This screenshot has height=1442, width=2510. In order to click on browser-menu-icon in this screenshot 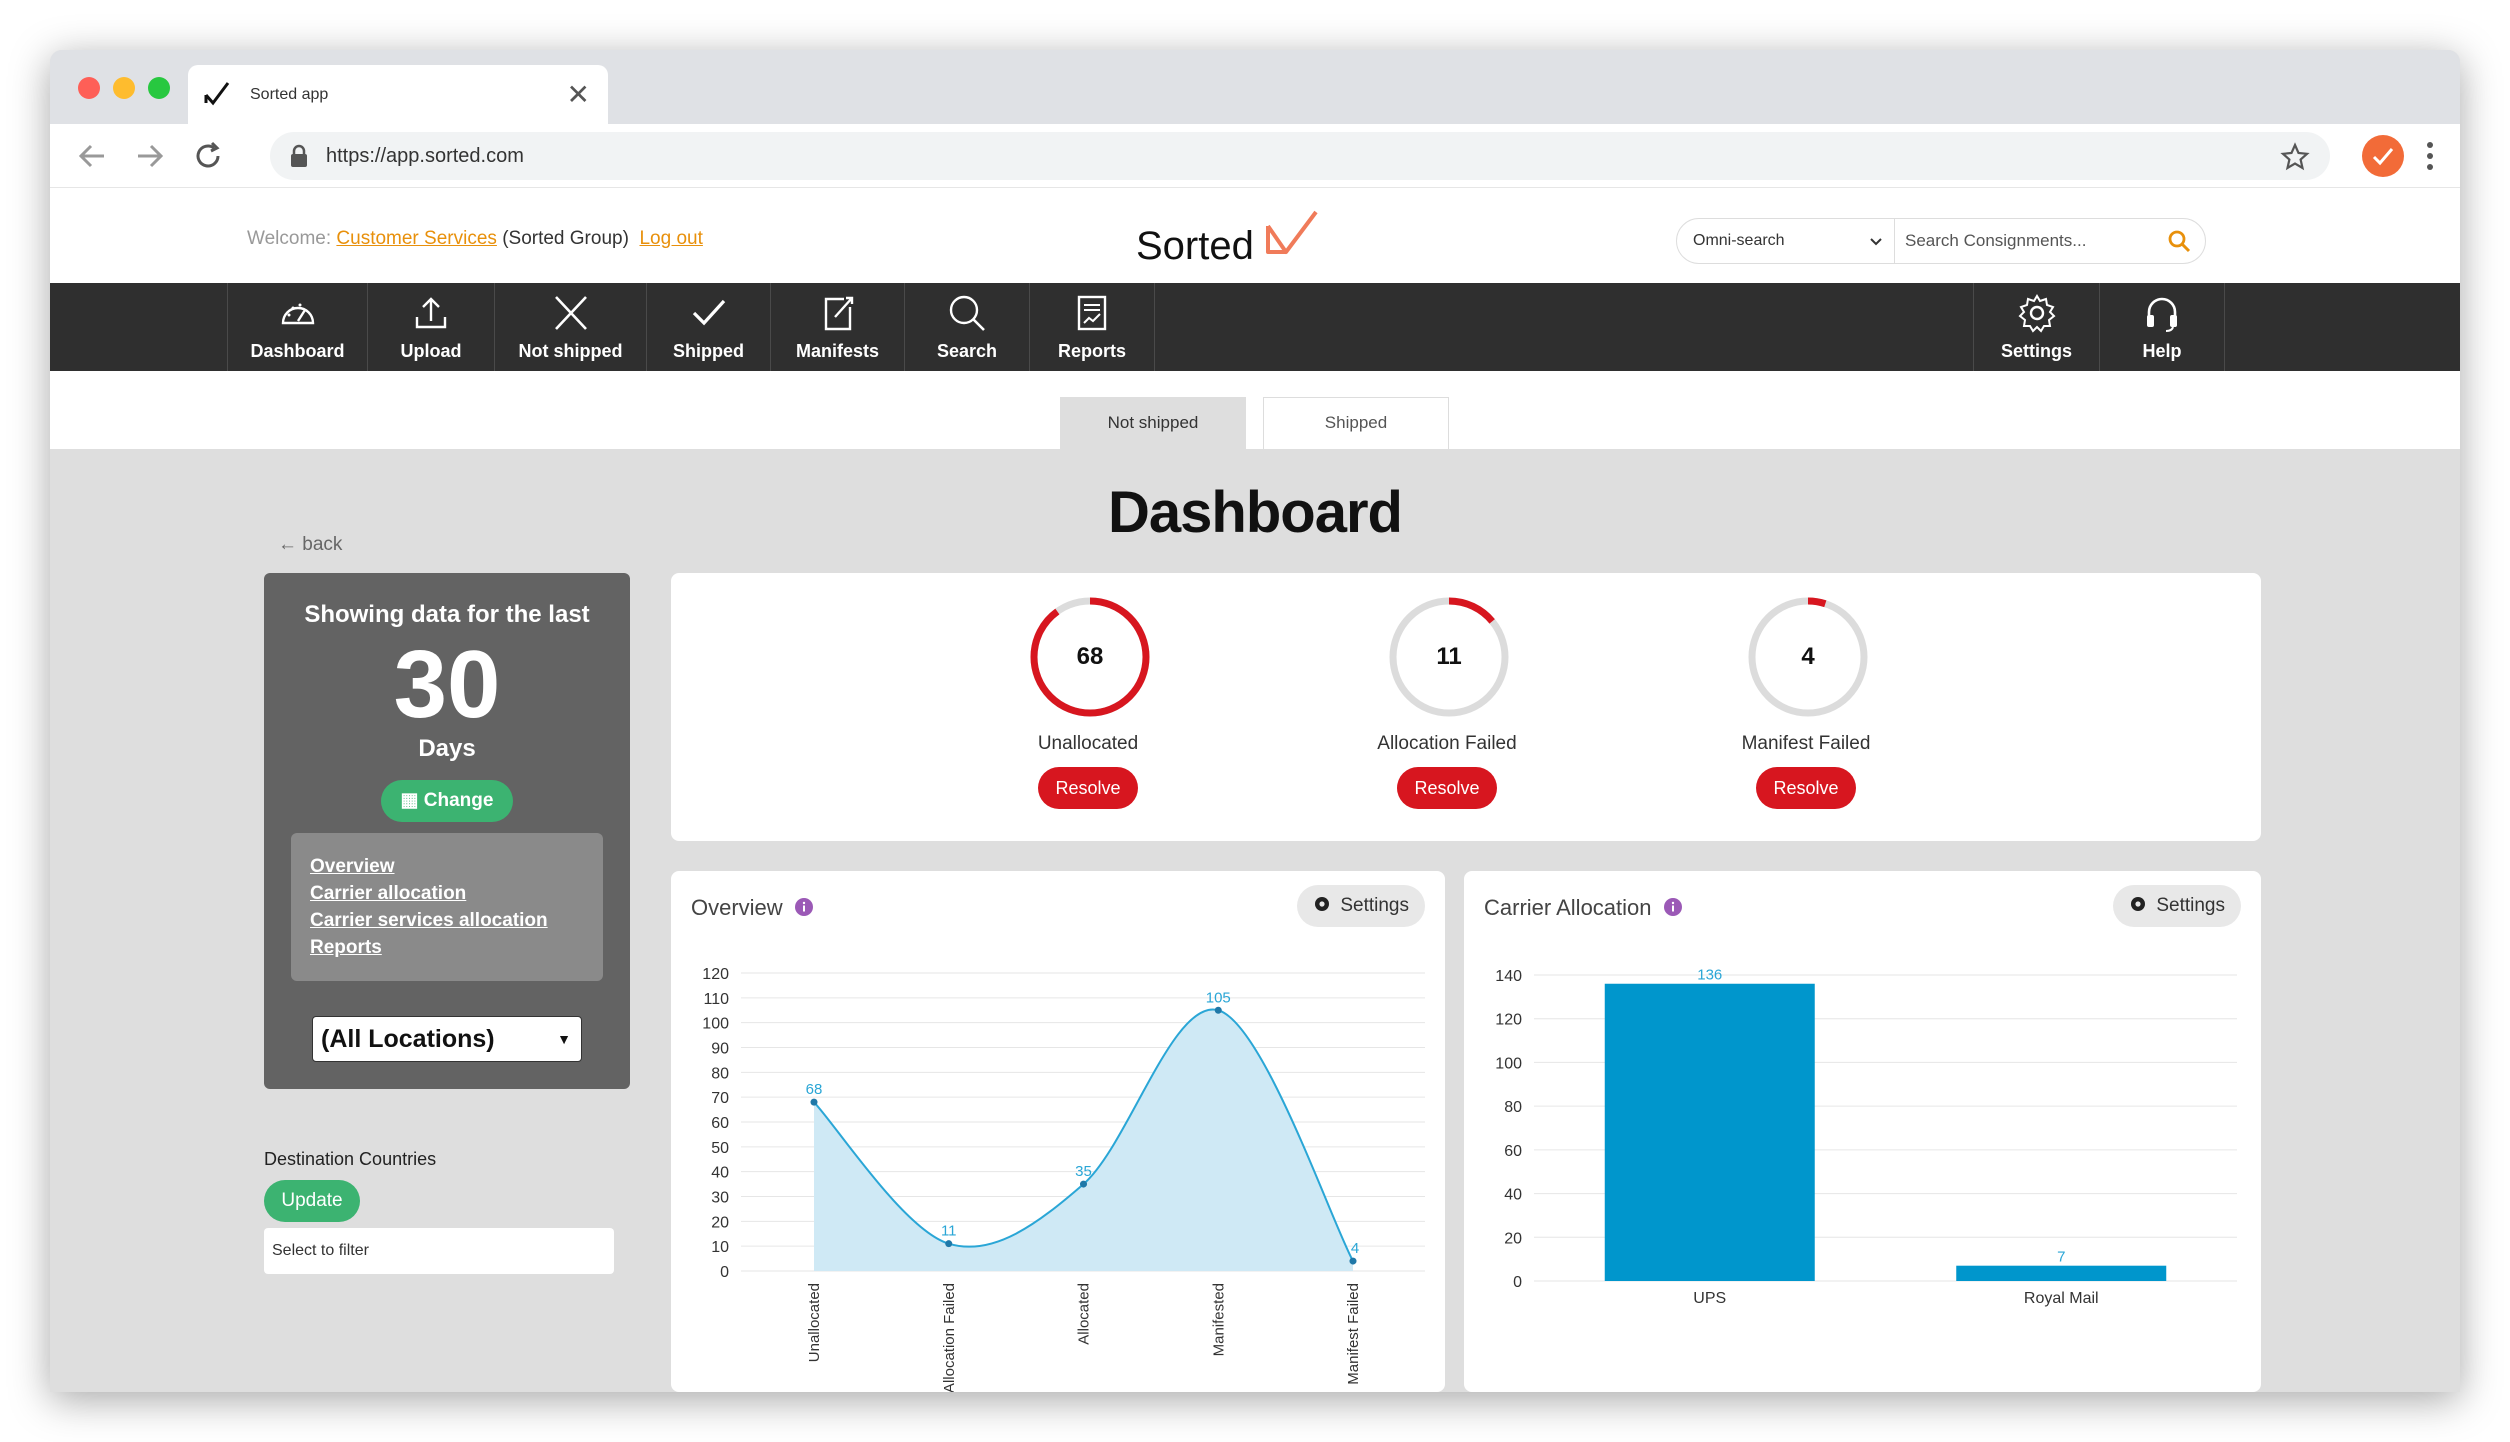, I will do `click(2430, 156)`.